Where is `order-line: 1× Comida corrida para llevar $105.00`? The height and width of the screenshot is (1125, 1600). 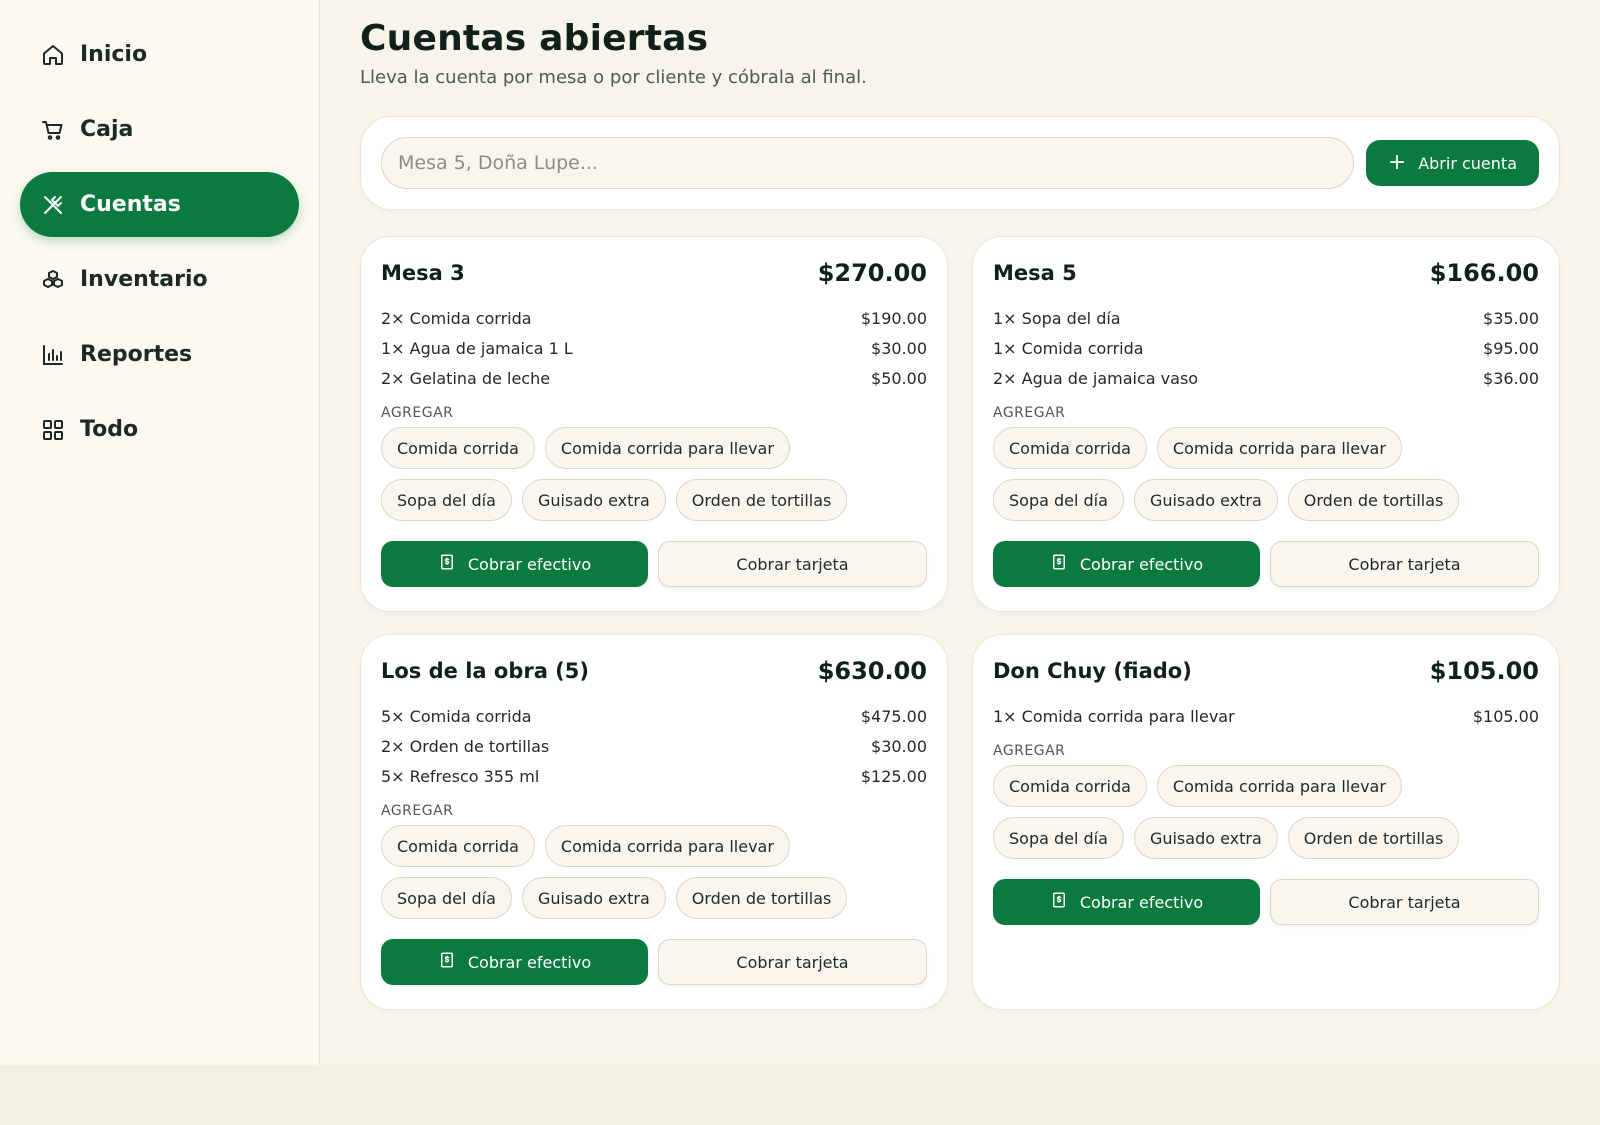 order-line: 1× Comida corrida para llevar $105.00 is located at coordinates (1266, 716).